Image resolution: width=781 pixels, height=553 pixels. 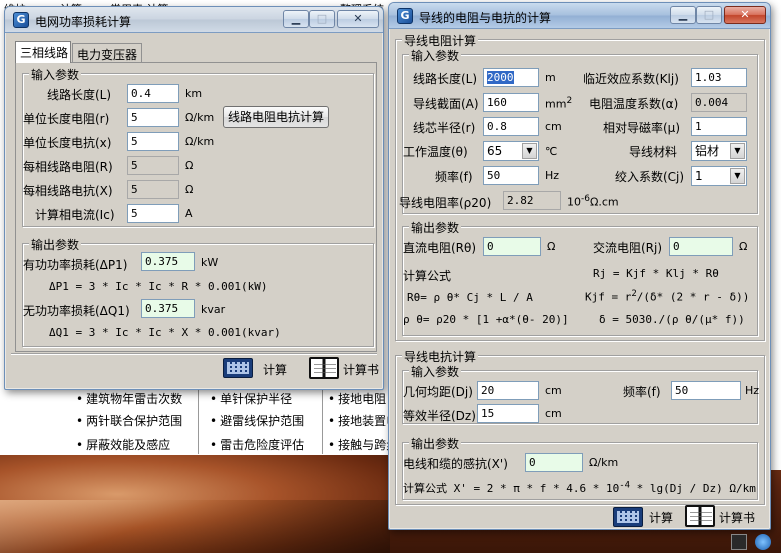 What do you see at coordinates (579, 16) in the screenshot?
I see `title-bar: G 导线的电阻与电抗的计算 ▁ □ ✕` at bounding box center [579, 16].